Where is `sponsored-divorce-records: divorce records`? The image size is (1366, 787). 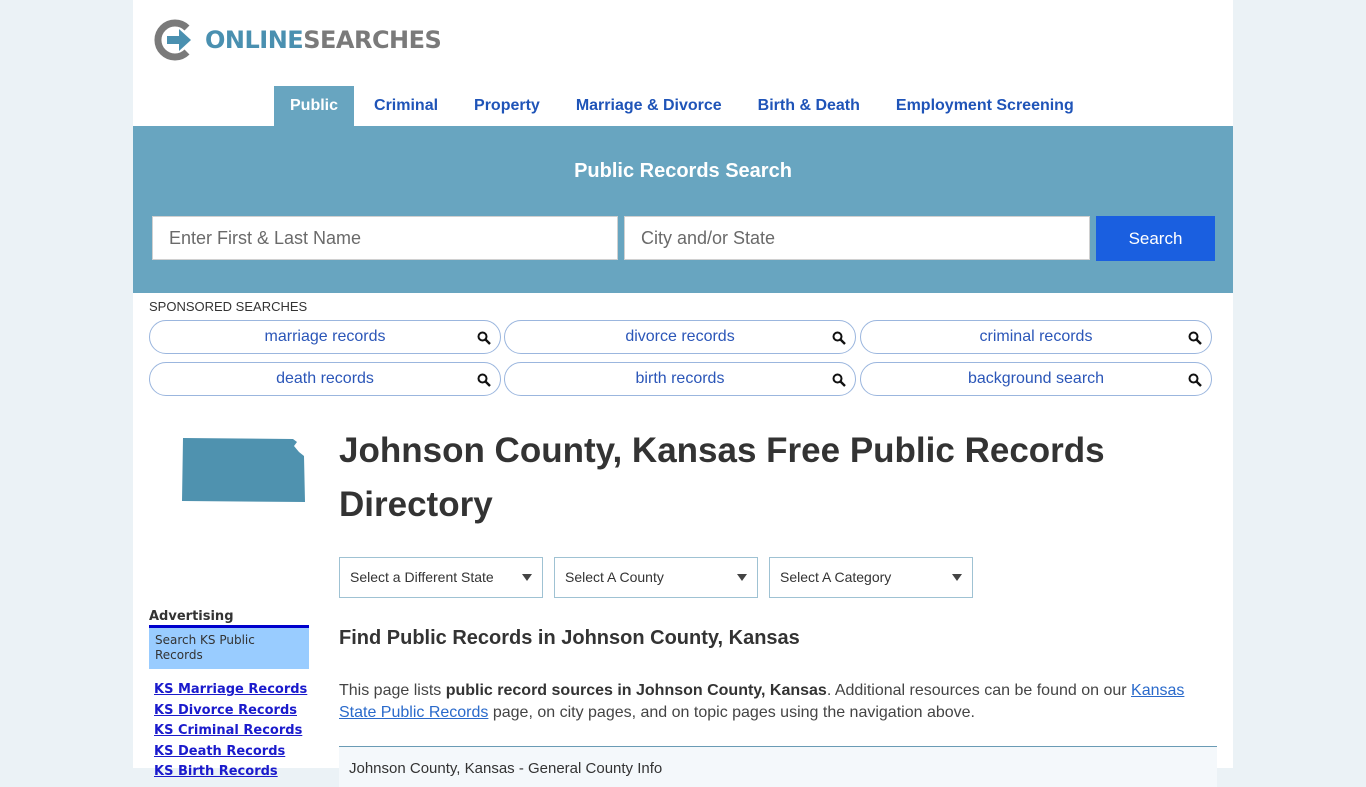
sponsored-divorce-records: divorce records is located at coordinates (680, 337).